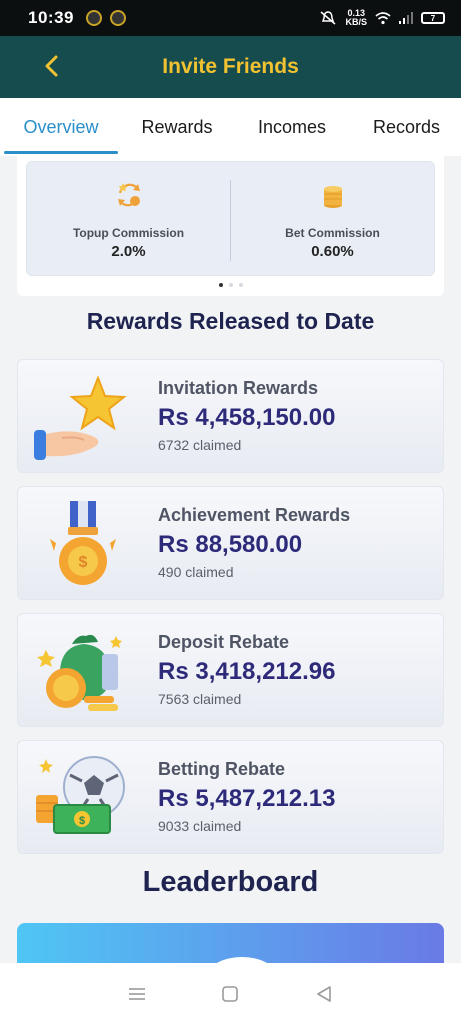 This screenshot has width=461, height=1024. I want to click on back-button, so click(51, 66).